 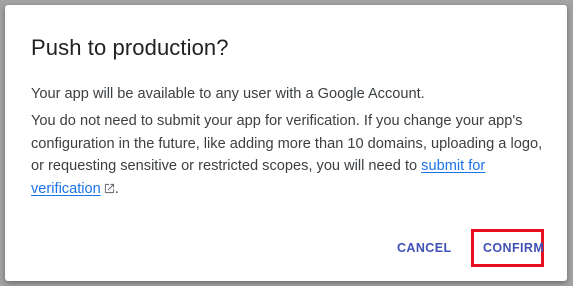 I want to click on dialog-title: Push to production?, so click(x=130, y=47).